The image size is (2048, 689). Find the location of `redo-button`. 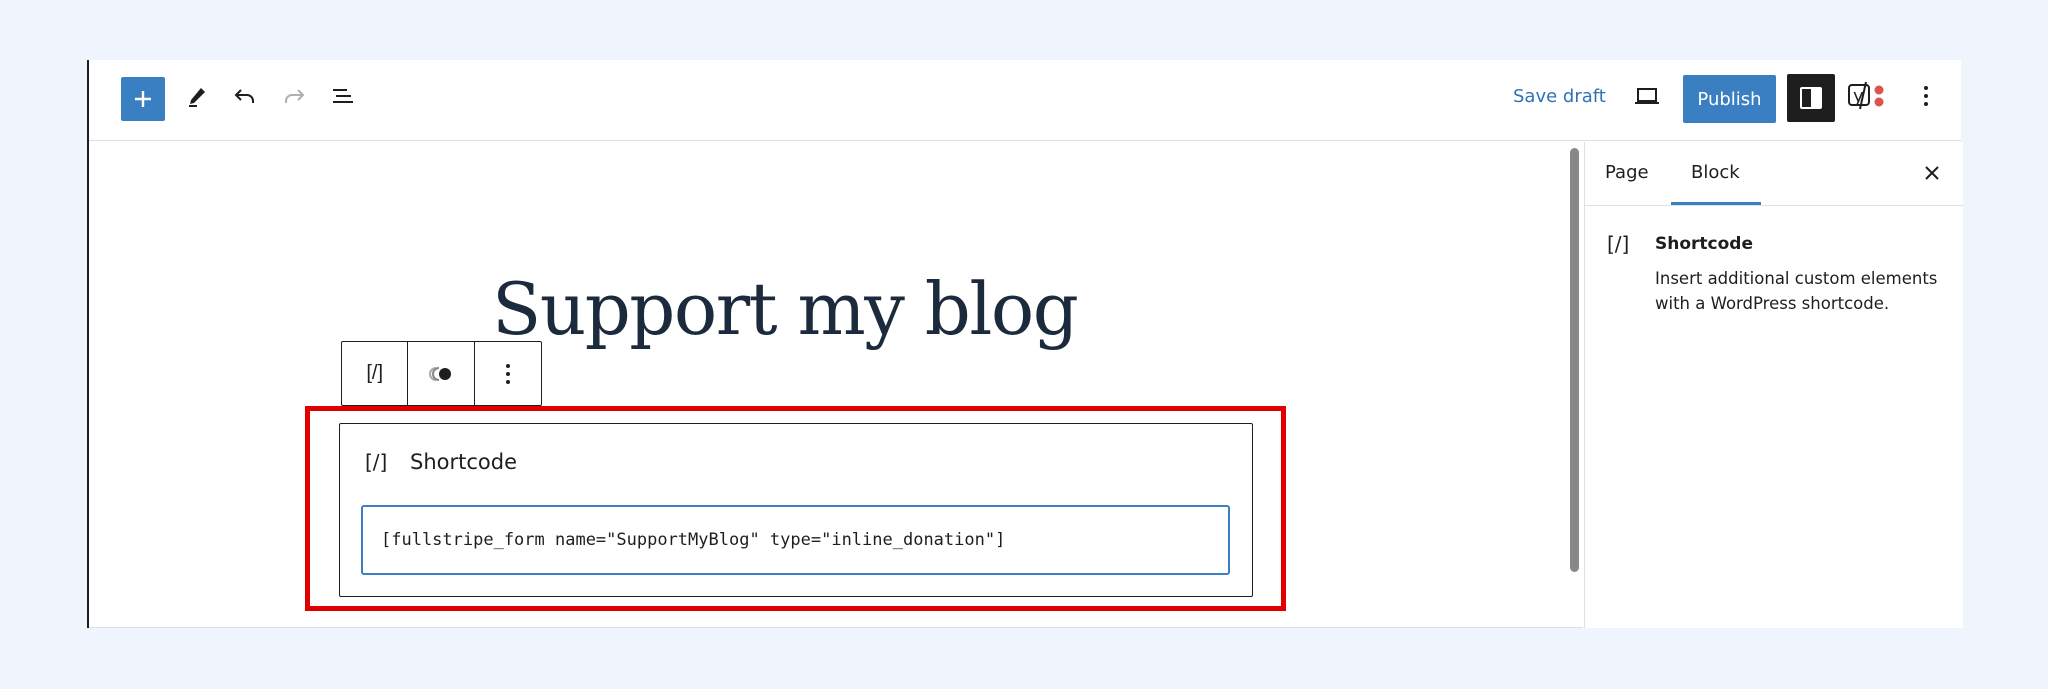

redo-button is located at coordinates (294, 96).